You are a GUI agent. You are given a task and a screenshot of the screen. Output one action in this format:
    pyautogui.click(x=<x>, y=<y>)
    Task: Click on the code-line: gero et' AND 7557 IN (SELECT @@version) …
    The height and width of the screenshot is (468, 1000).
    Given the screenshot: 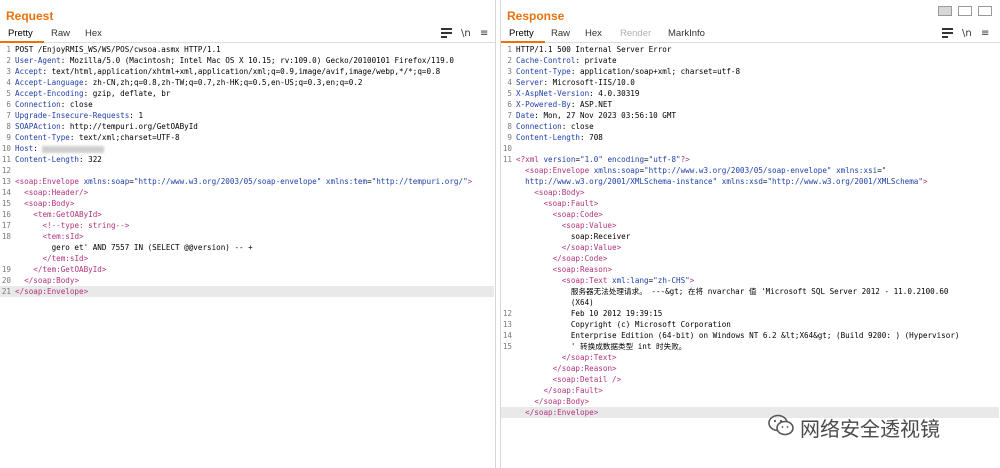 What is the action you would take?
    pyautogui.click(x=247, y=247)
    